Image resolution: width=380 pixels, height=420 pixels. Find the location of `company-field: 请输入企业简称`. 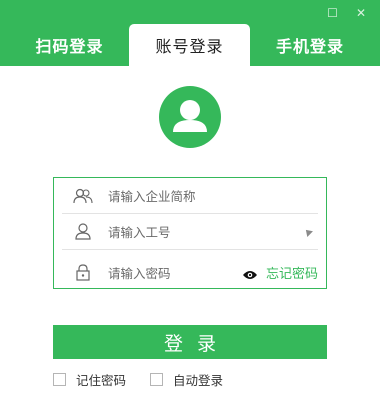

company-field: 请输入企业简称 is located at coordinates (190, 196).